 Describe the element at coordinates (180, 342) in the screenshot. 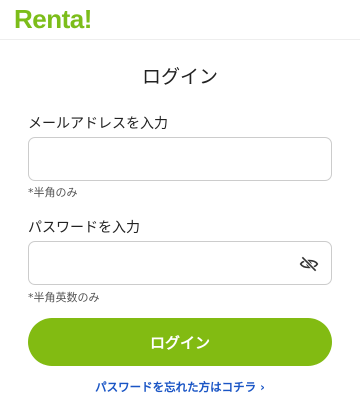

I see `login-button: ログイン` at that location.